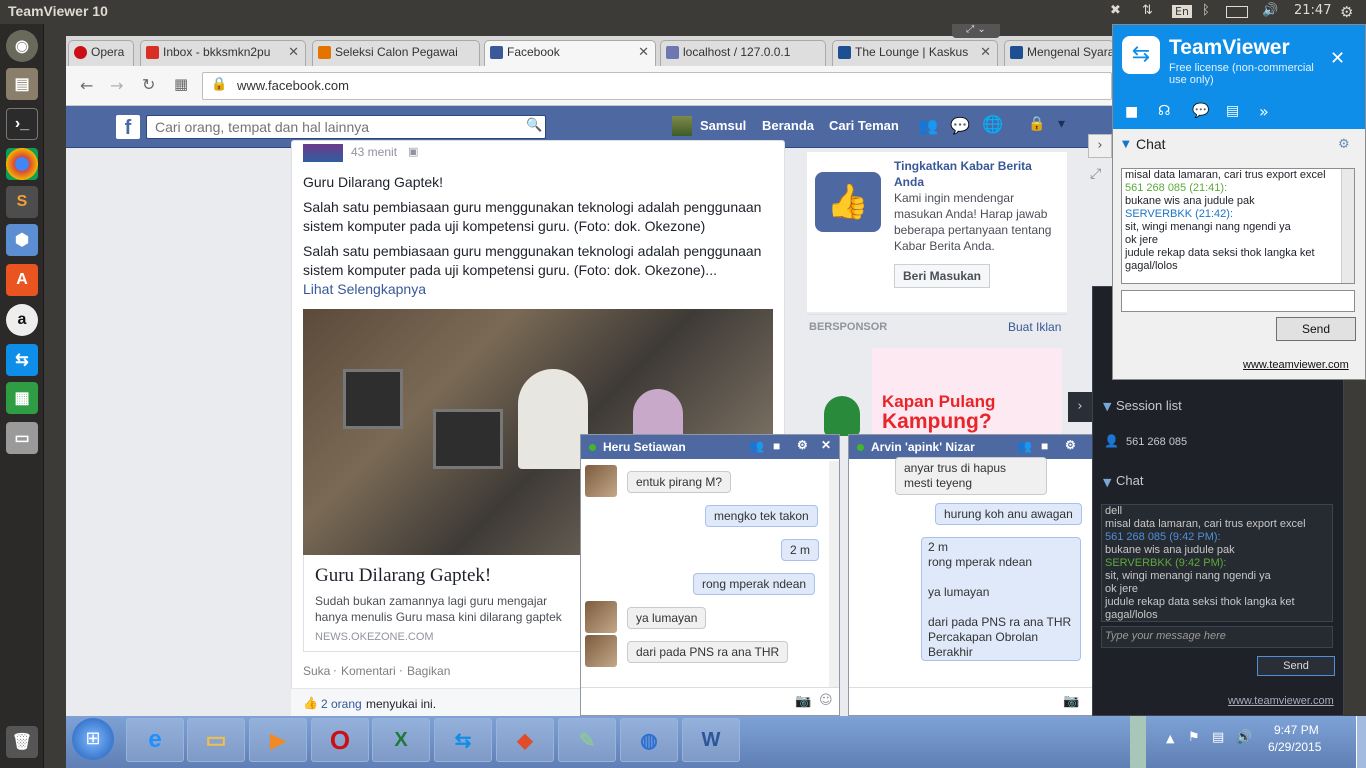 The image size is (1366, 768). I want to click on tab-seleksi: Seleksi Calon Pegawai, so click(396, 53).